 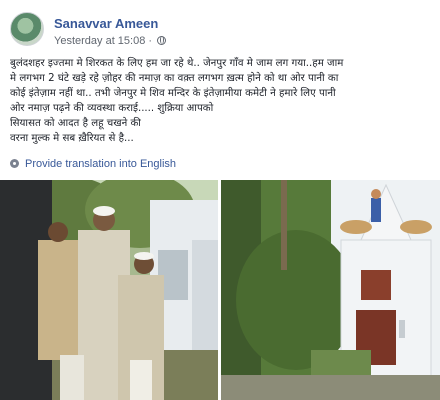 What do you see at coordinates (162, 40) in the screenshot?
I see `globe-icon` at bounding box center [162, 40].